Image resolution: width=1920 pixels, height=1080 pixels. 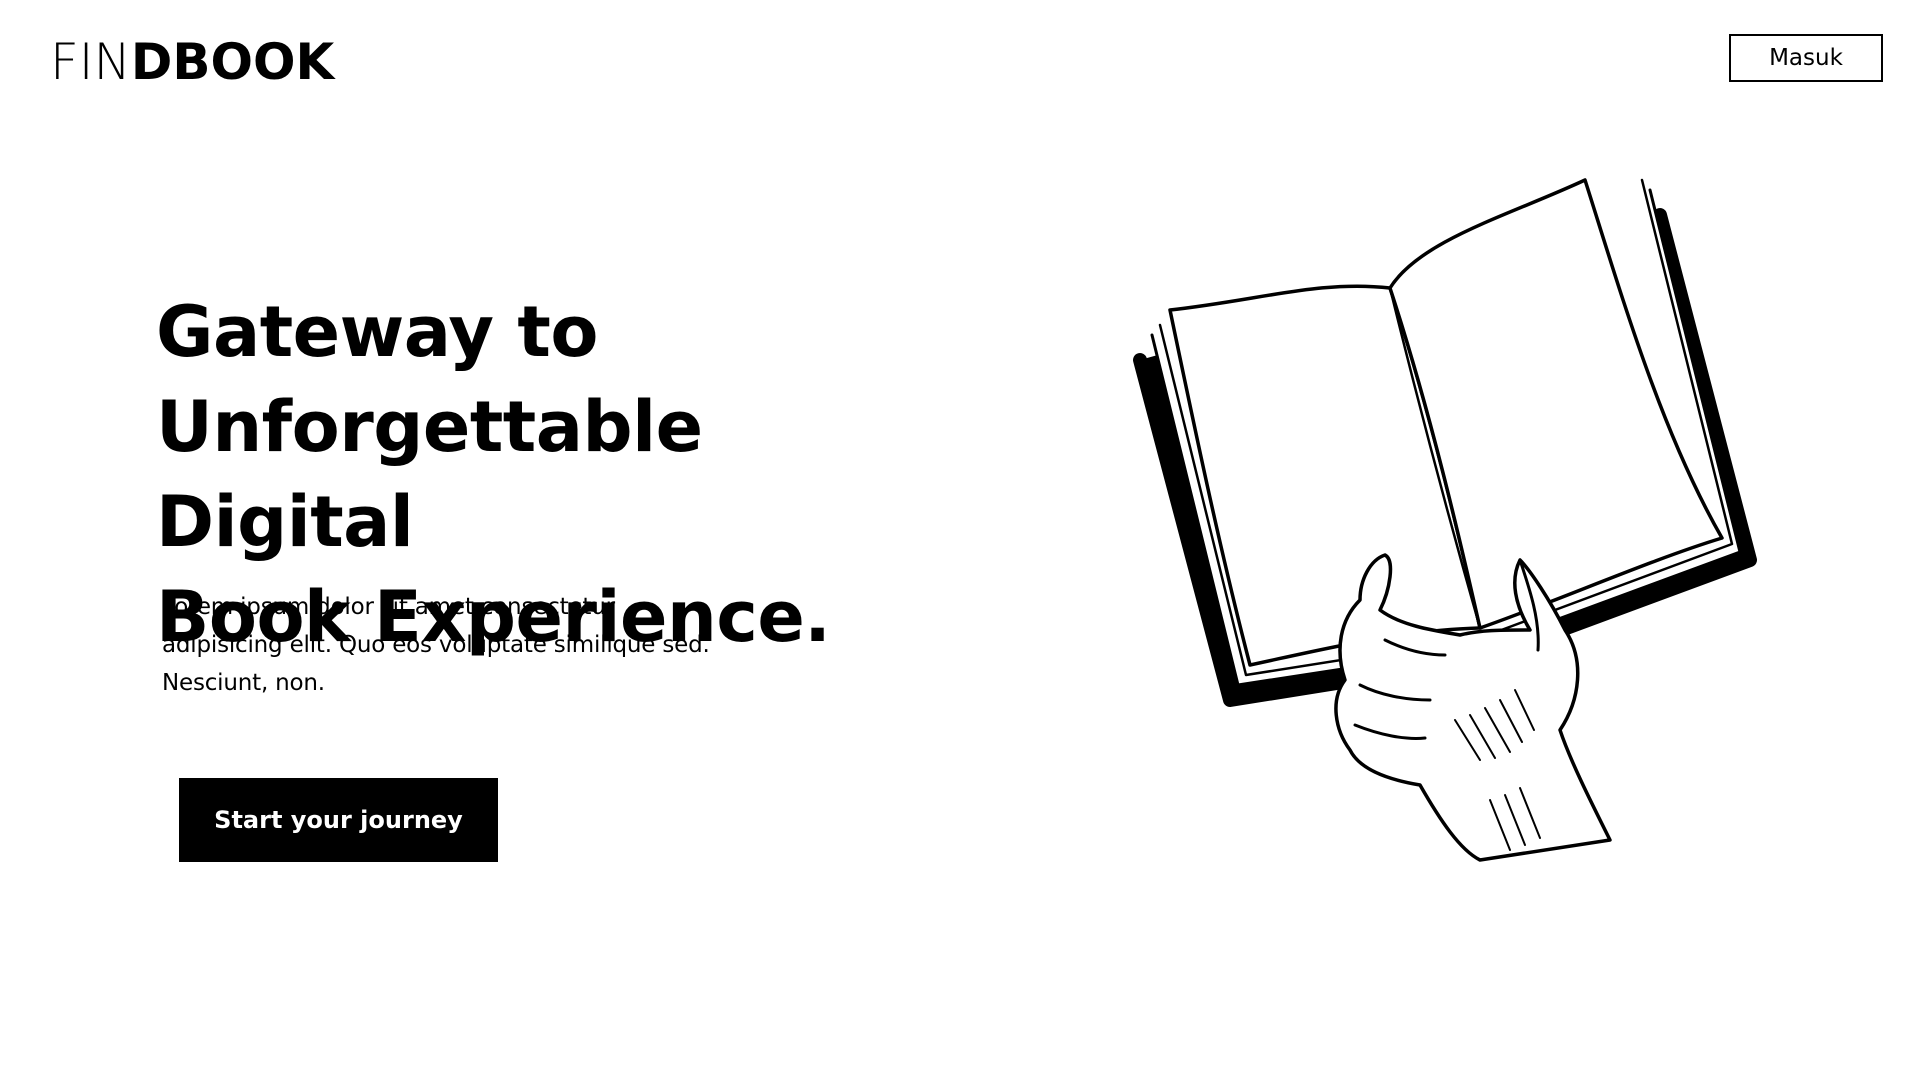 What do you see at coordinates (377, 332) in the screenshot?
I see `hero-title-line-1: Gateway to` at bounding box center [377, 332].